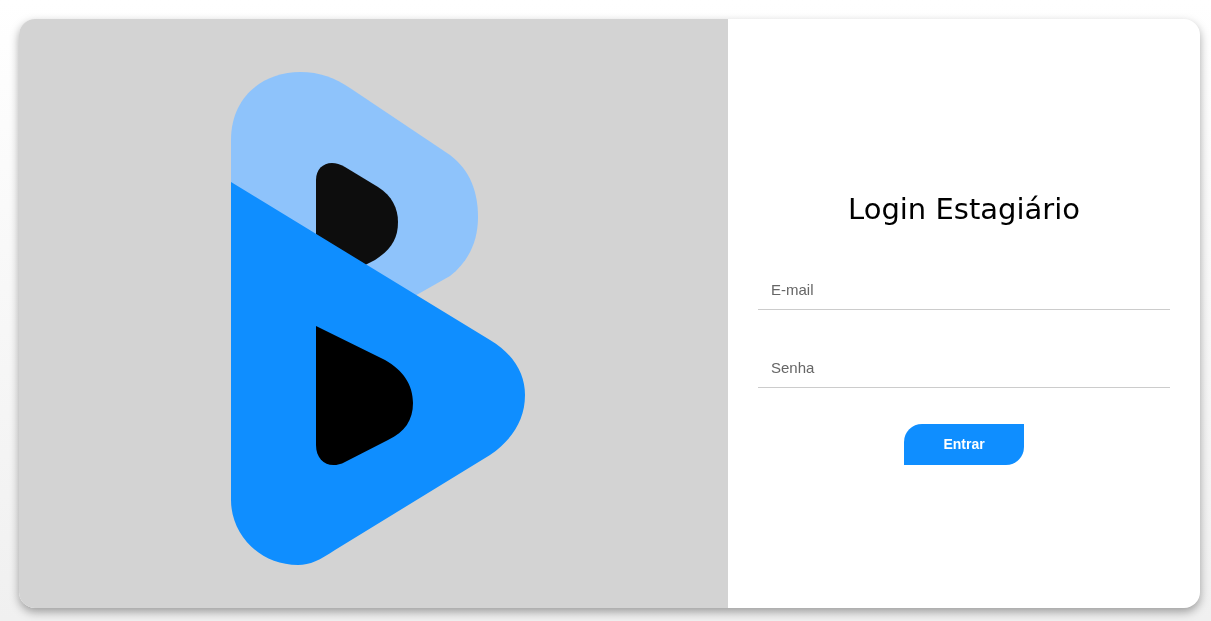 The image size is (1211, 621). What do you see at coordinates (964, 209) in the screenshot?
I see `login-title: Login Estagiário` at bounding box center [964, 209].